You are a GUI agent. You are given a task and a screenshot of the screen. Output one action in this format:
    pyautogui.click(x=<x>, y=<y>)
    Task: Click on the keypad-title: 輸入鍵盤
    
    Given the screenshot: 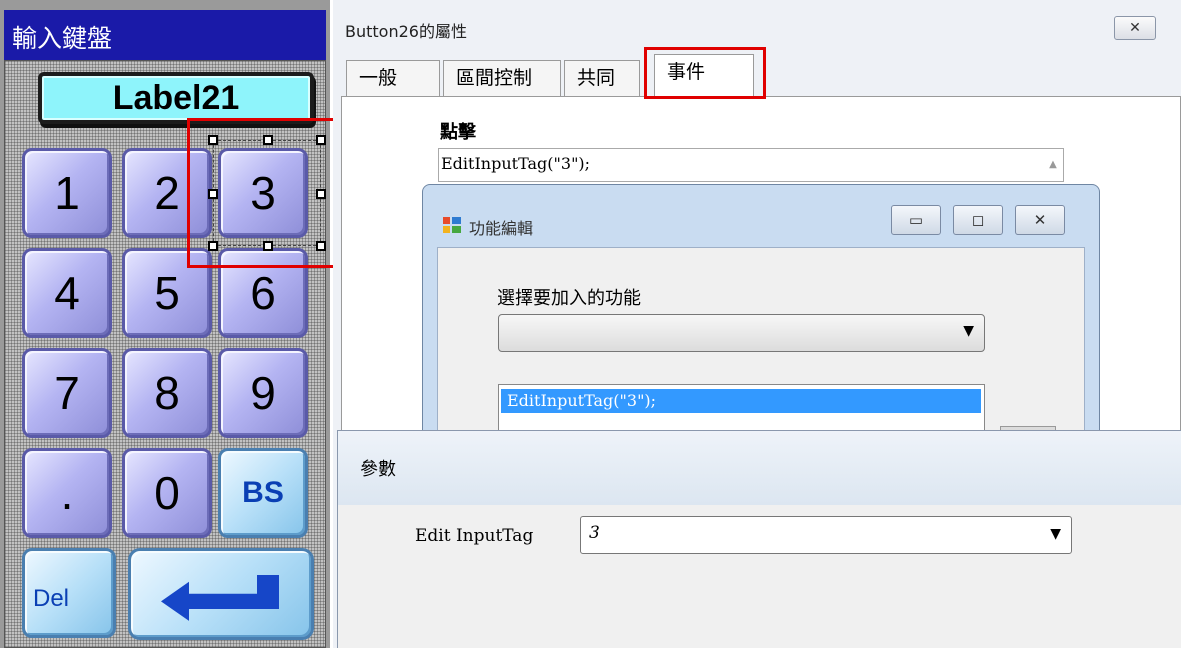 What is the action you would take?
    pyautogui.click(x=165, y=35)
    